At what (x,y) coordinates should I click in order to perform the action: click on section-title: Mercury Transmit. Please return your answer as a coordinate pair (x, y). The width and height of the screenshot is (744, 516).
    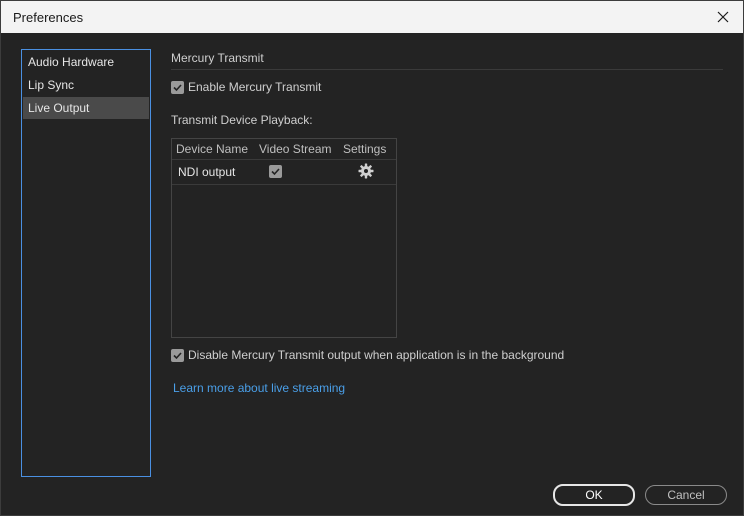
    Looking at the image, I should click on (217, 58).